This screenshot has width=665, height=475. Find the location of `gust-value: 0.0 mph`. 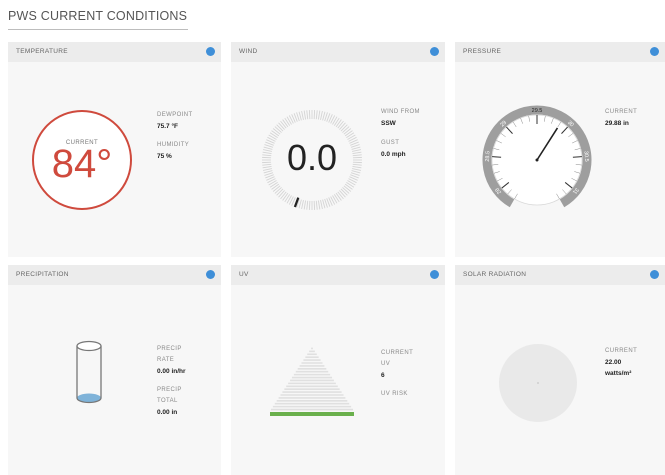

gust-value: 0.0 mph is located at coordinates (393, 154).